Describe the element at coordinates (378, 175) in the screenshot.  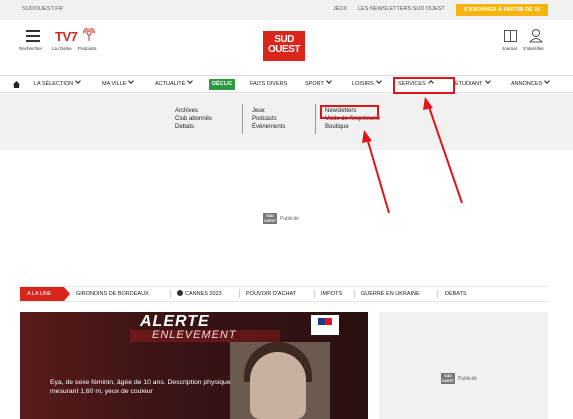
I see `annotation-arrow-newsletters` at that location.